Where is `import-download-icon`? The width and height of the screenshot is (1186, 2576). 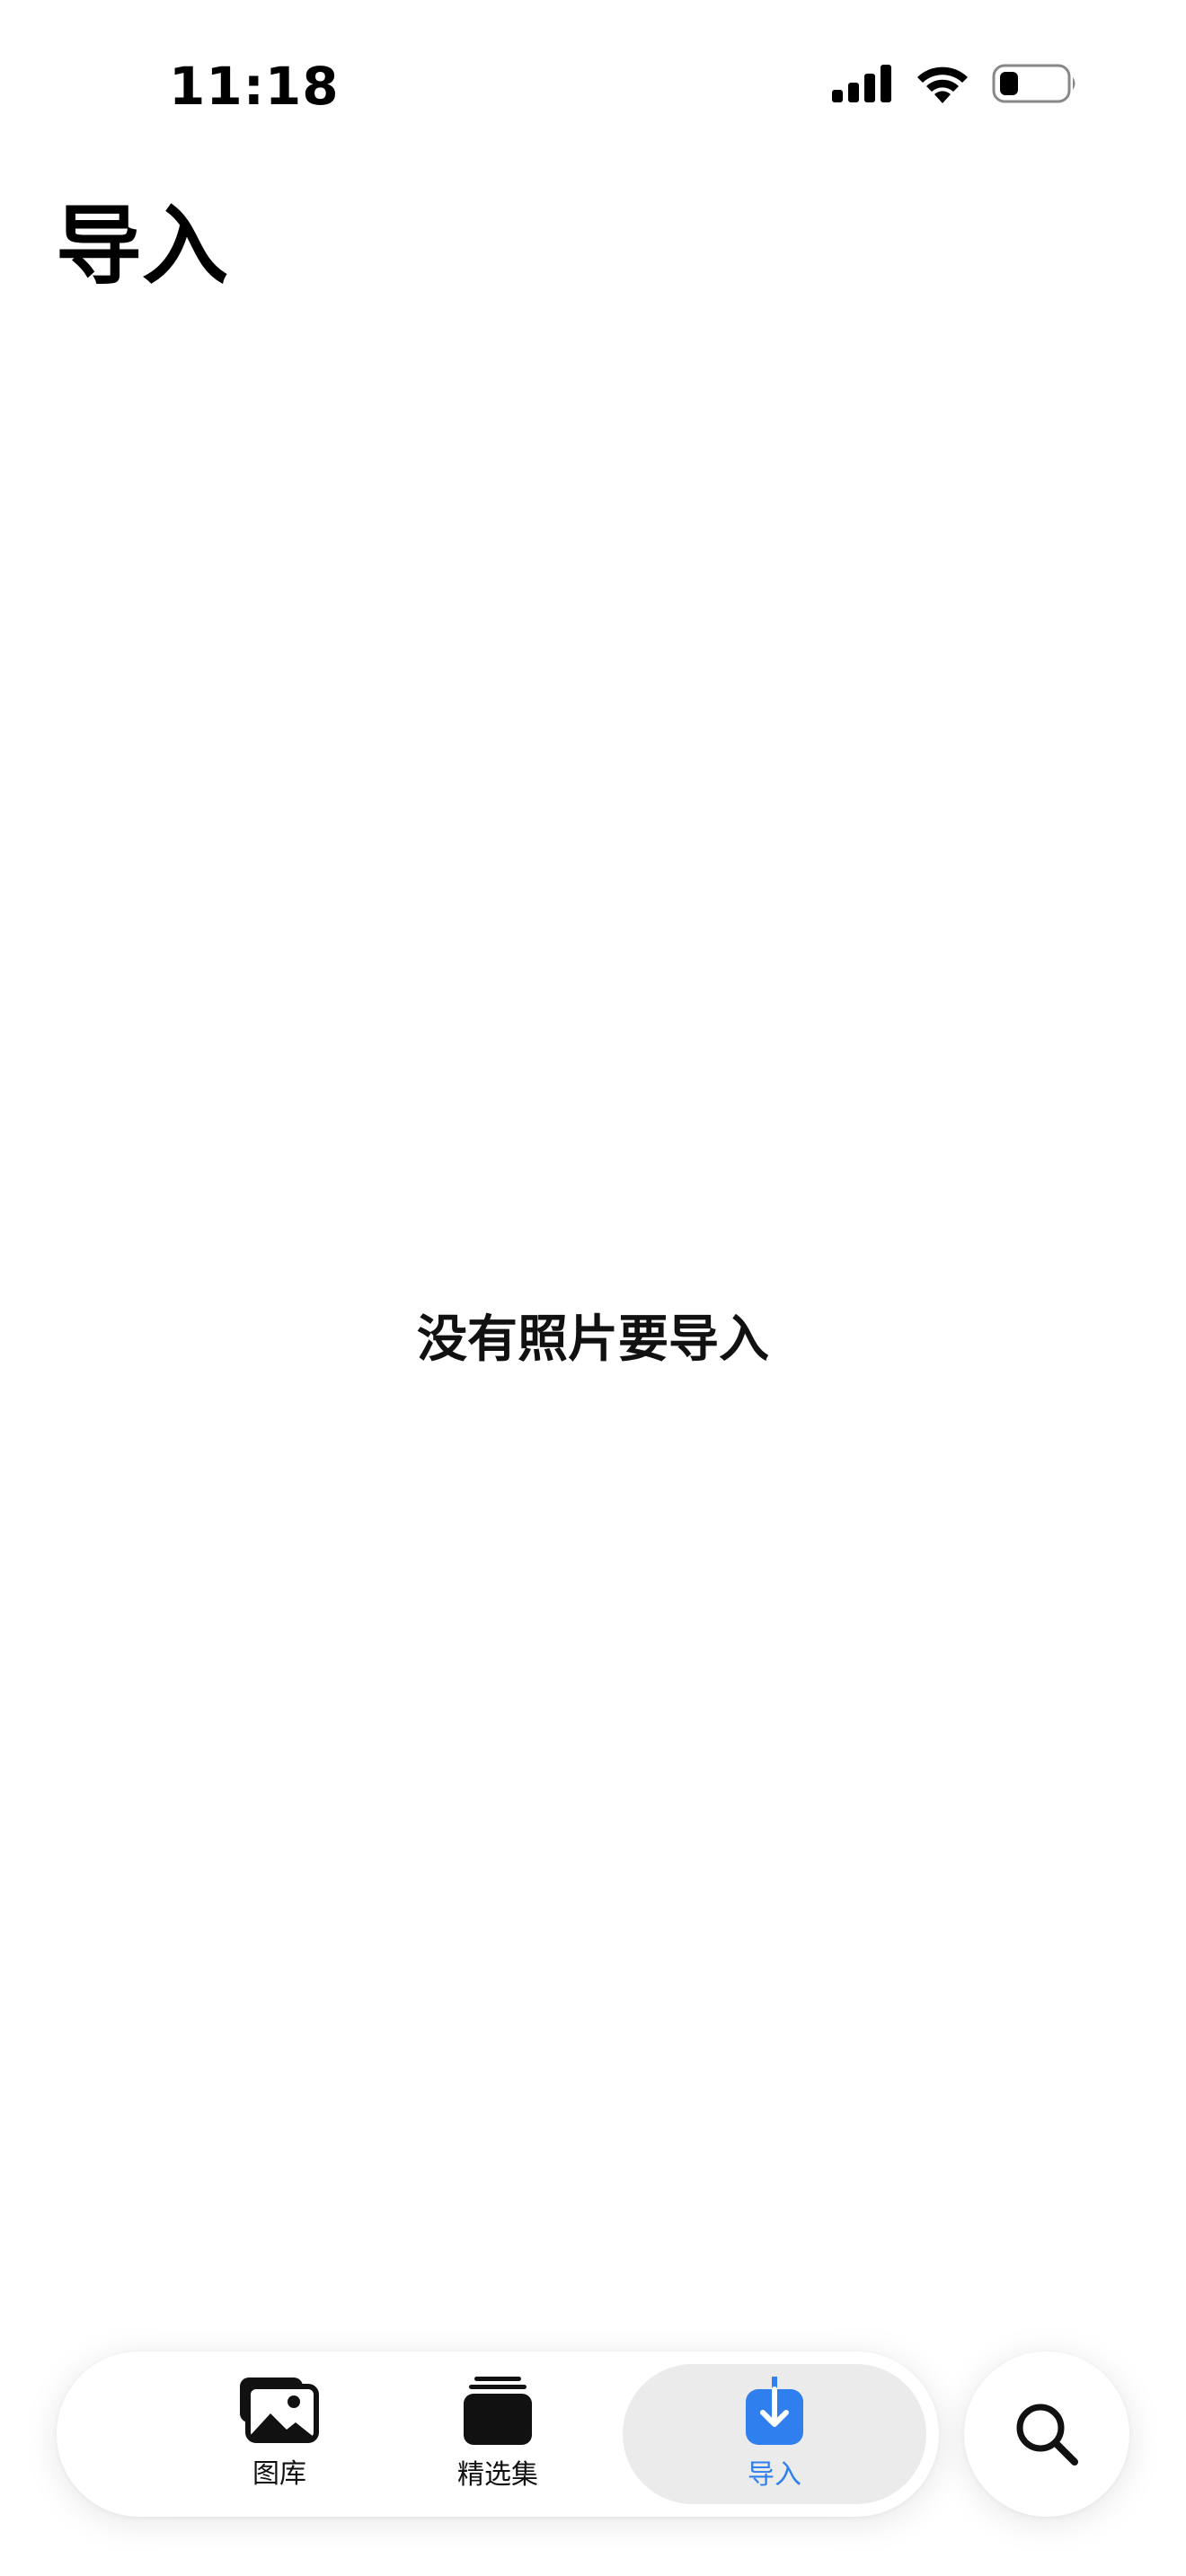 import-download-icon is located at coordinates (774, 2411).